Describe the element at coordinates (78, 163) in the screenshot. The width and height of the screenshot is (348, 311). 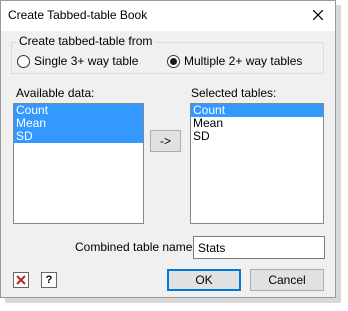
I see `available-data-list: Count Mean SD` at that location.